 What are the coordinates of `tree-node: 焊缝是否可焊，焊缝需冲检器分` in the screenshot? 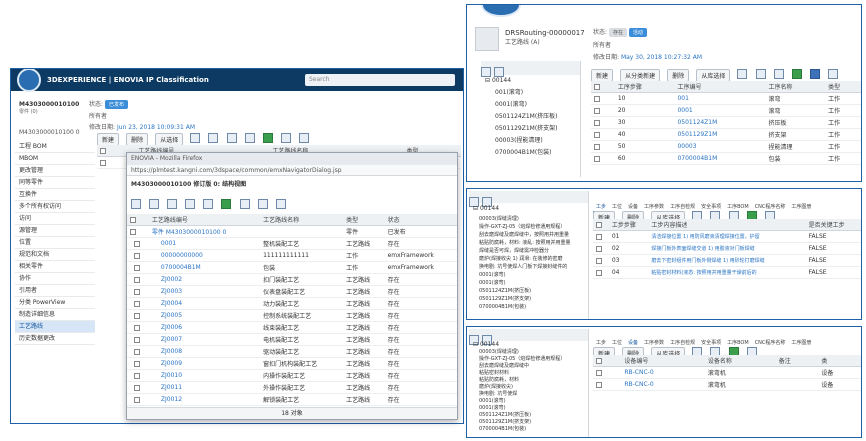 It's located at (533, 251).